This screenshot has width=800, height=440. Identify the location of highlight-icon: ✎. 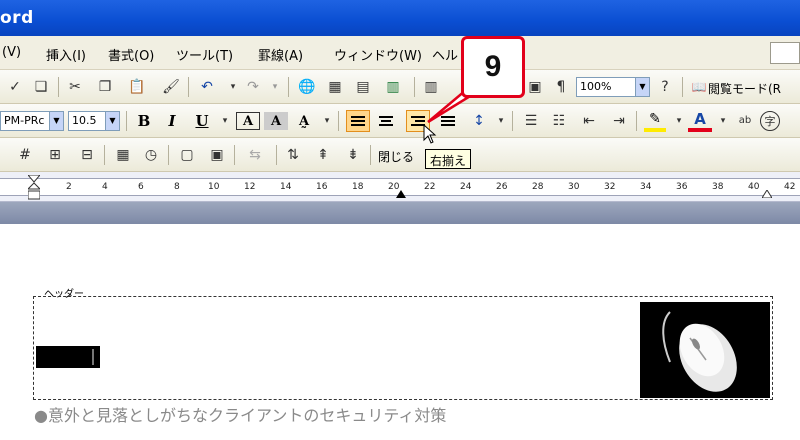
(655, 121).